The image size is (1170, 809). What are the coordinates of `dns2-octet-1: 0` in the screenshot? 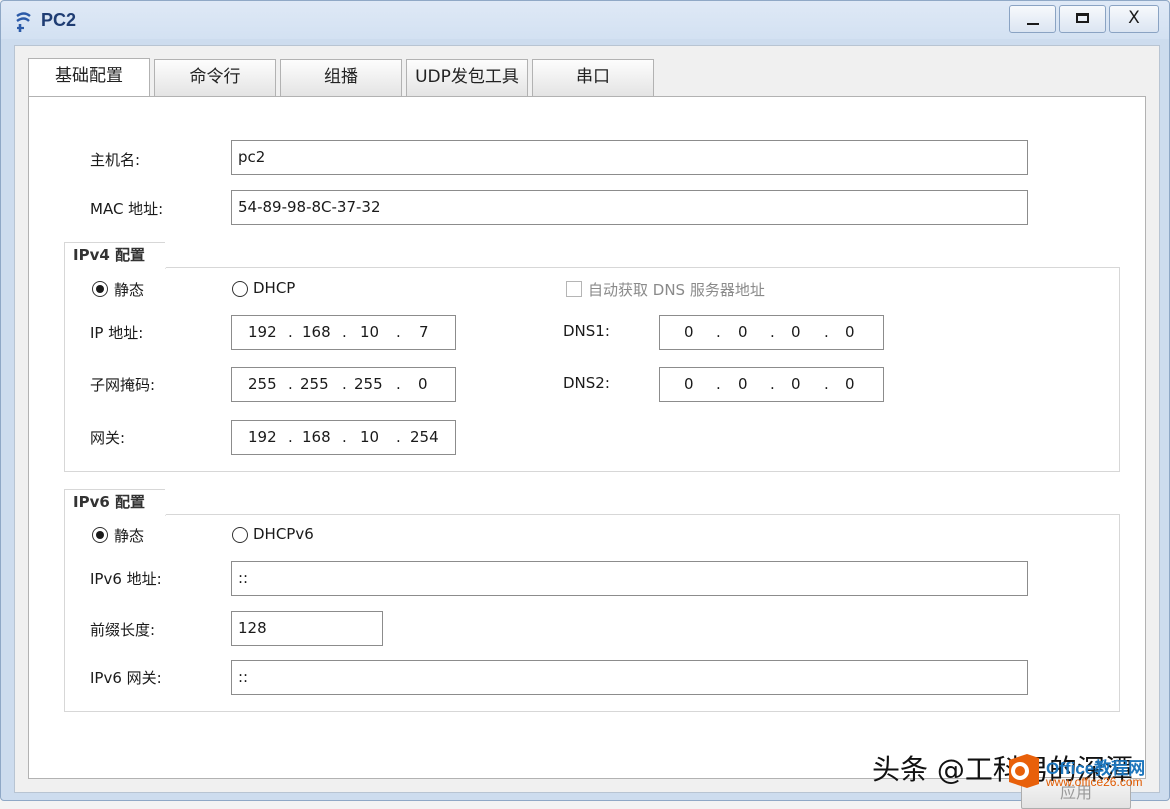 It's located at (689, 384).